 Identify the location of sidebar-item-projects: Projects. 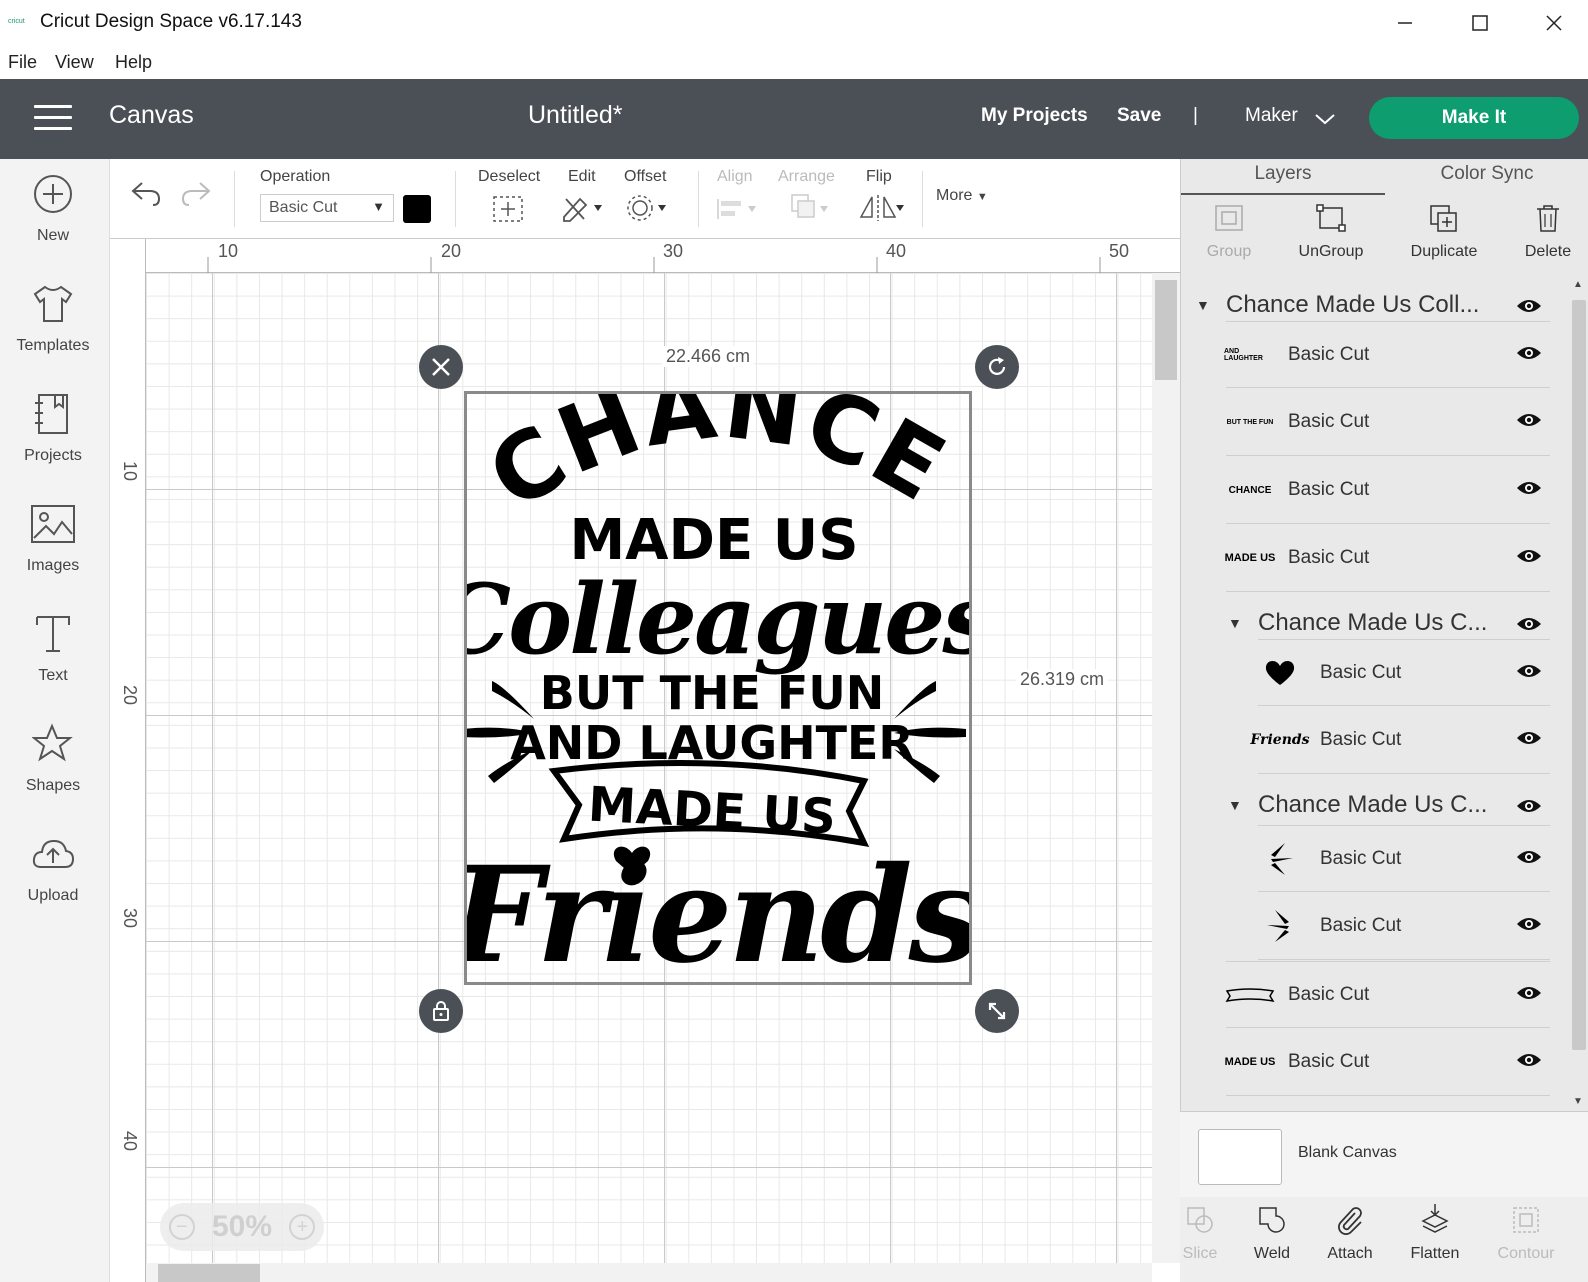
(53, 428).